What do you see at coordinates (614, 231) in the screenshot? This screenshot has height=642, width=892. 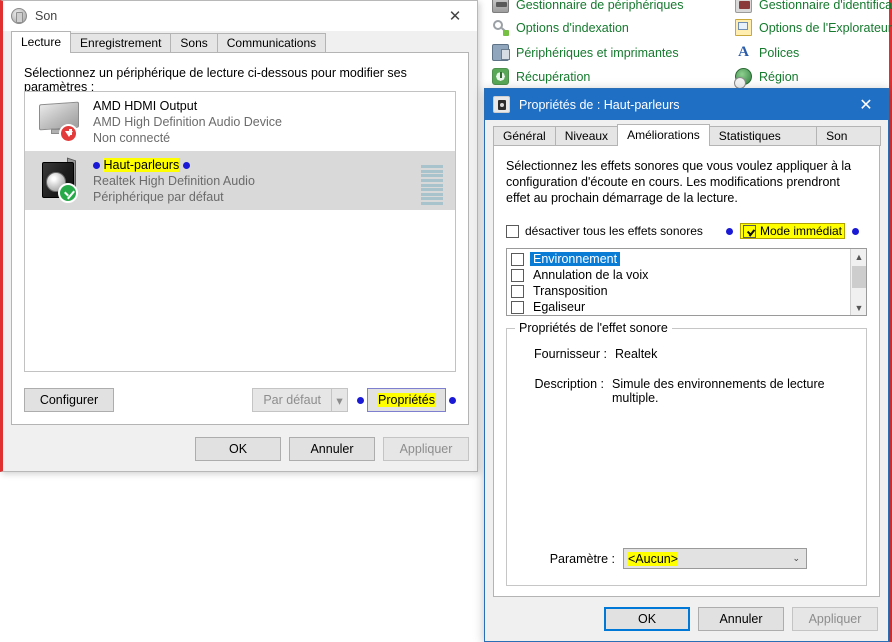 I see `disable-all-effects-label: désactiver tous les effets sonores` at bounding box center [614, 231].